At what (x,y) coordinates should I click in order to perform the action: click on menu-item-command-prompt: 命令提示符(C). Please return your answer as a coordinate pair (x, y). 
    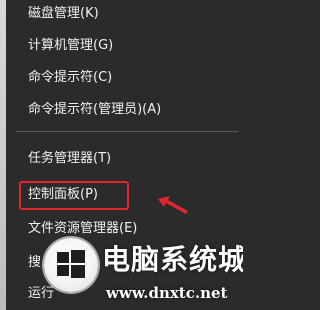
    Looking at the image, I should click on (124, 78).